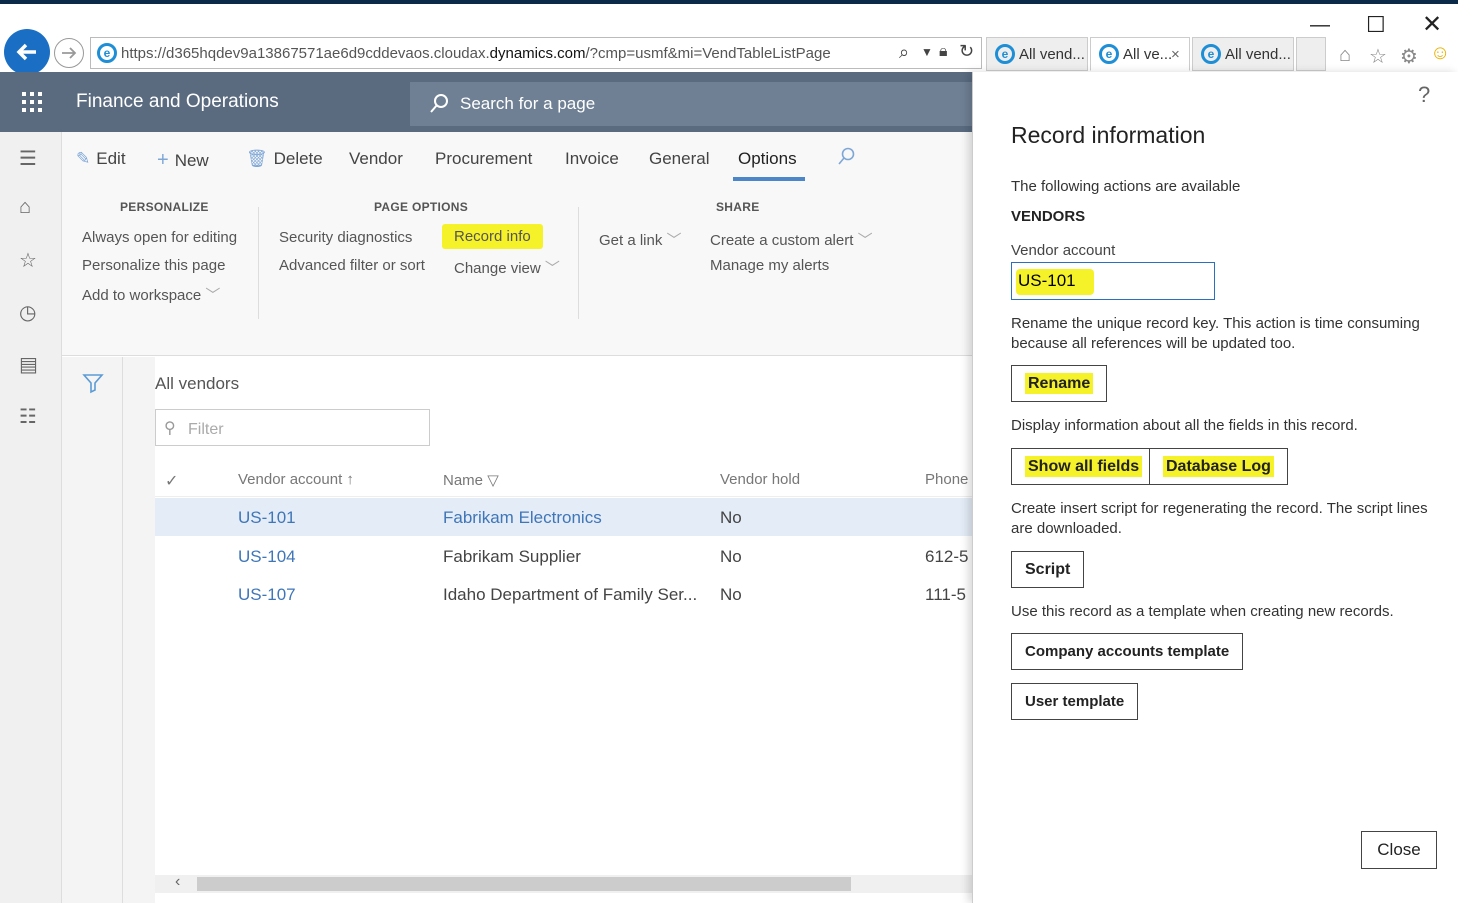 This screenshot has width=1458, height=903. Describe the element at coordinates (947, 556) in the screenshot. I see `vendor-phone: 612-5` at that location.